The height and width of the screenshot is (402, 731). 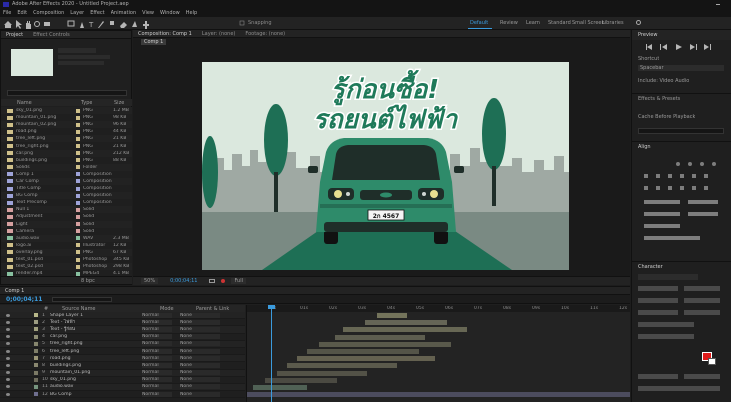 I want to click on menu-view: View, so click(x=148, y=13).